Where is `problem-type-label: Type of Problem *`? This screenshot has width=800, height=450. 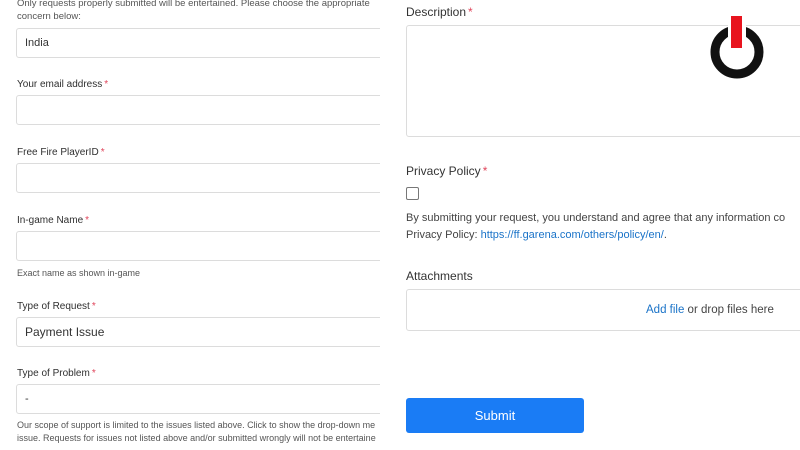 problem-type-label: Type of Problem * is located at coordinates (56, 373).